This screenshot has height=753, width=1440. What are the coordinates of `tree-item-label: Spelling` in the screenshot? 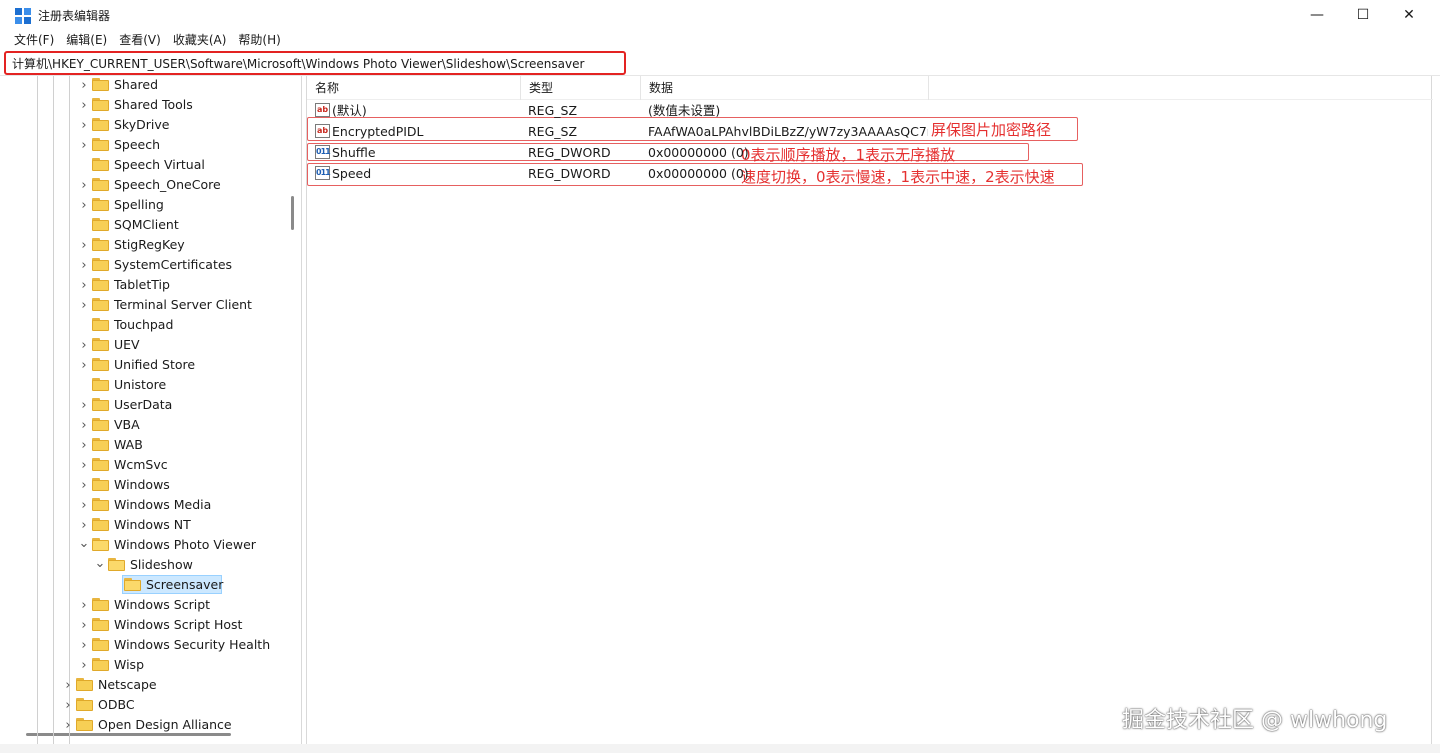 It's located at (139, 204).